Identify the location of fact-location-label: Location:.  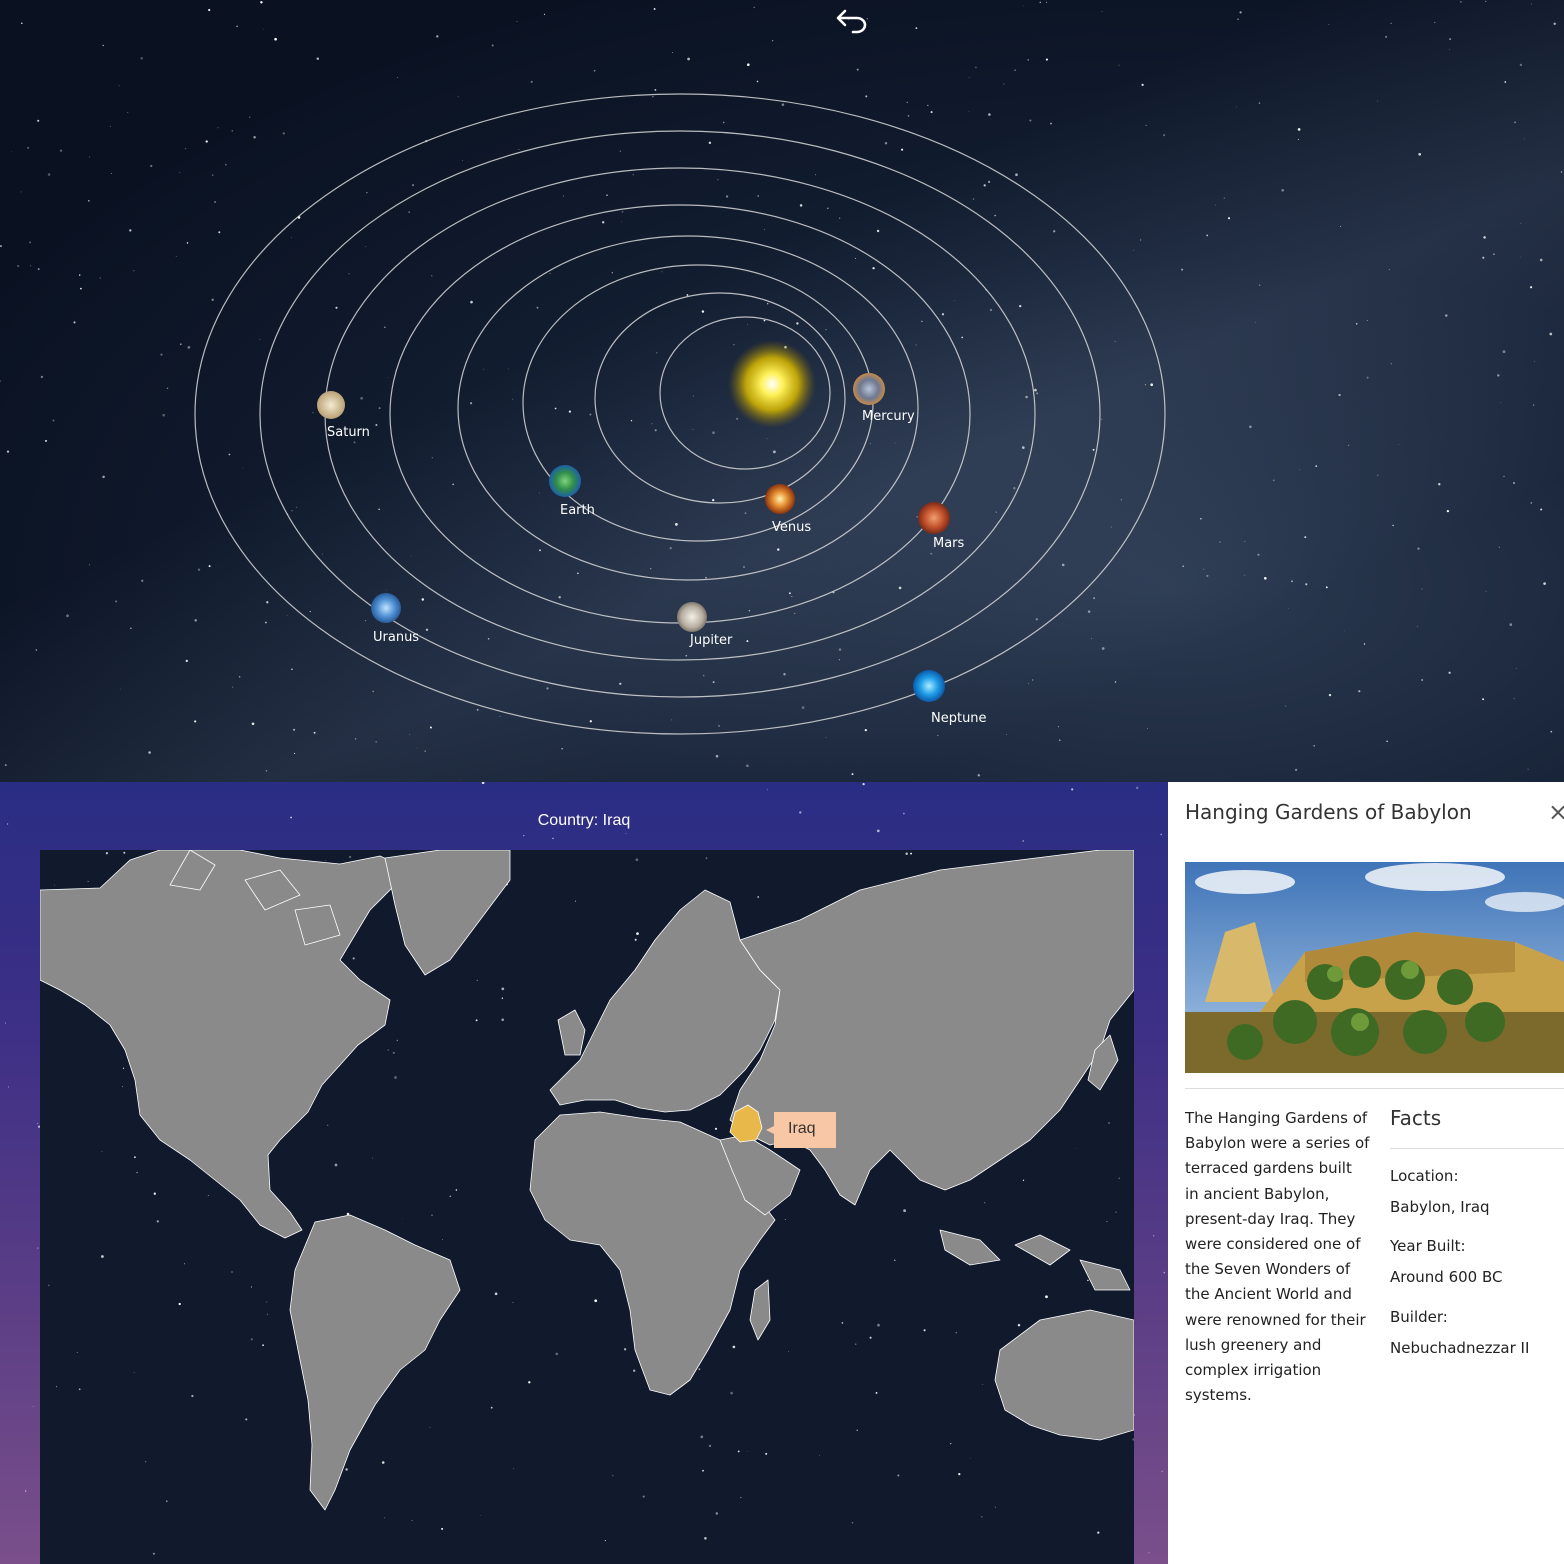
(1424, 1176).